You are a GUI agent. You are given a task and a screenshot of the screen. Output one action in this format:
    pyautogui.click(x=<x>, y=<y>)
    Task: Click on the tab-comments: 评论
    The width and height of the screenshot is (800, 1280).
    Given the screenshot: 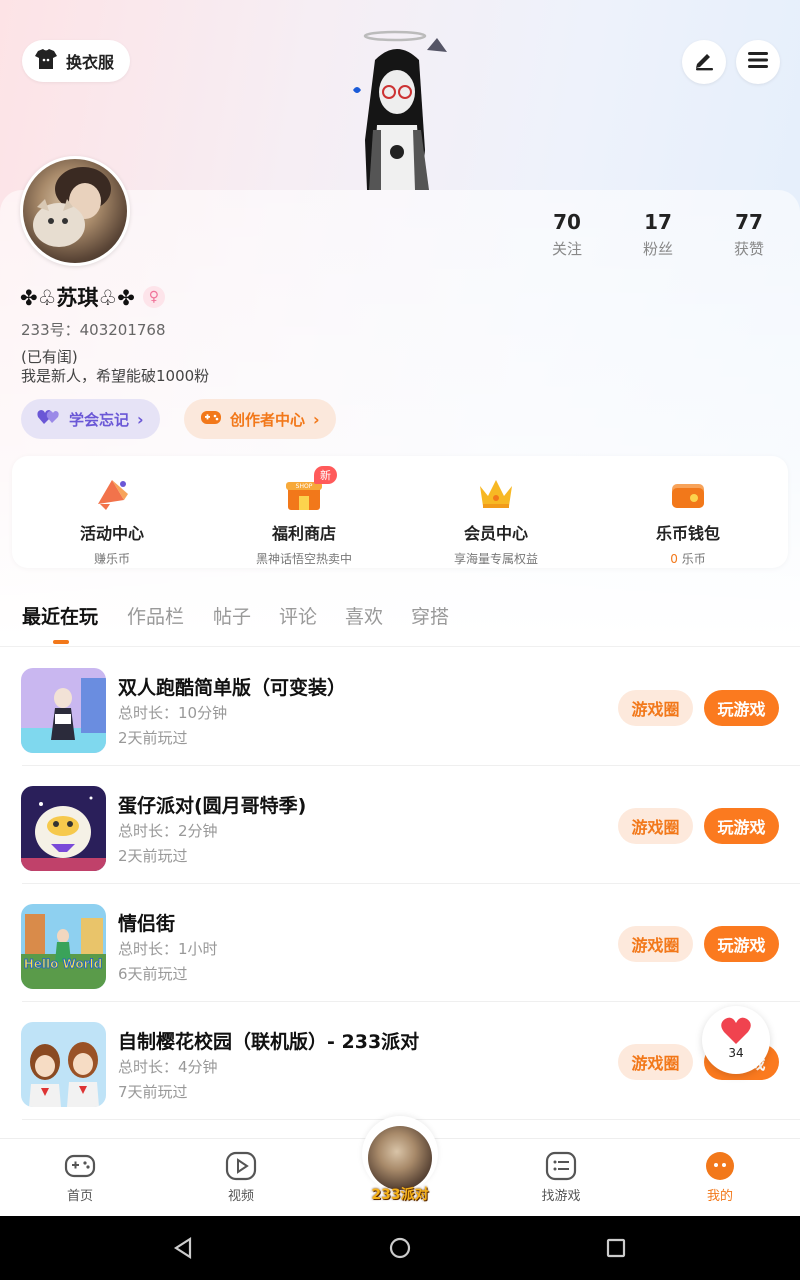 What is the action you would take?
    pyautogui.click(x=298, y=615)
    